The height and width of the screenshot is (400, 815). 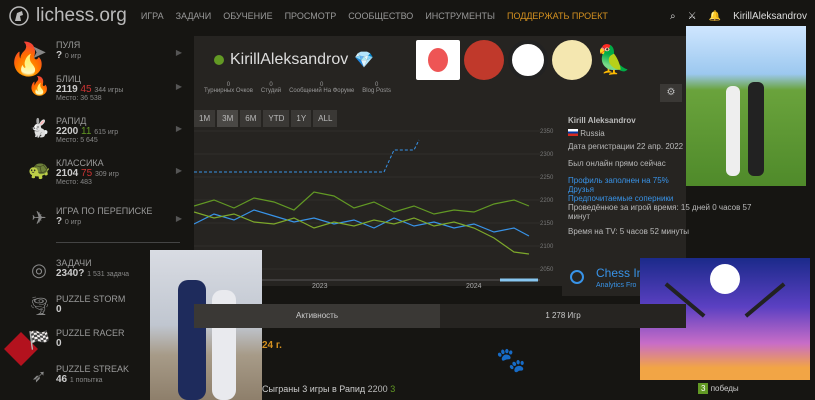 What do you see at coordinates (205, 118) in the screenshot?
I see `range-1m: 1M` at bounding box center [205, 118].